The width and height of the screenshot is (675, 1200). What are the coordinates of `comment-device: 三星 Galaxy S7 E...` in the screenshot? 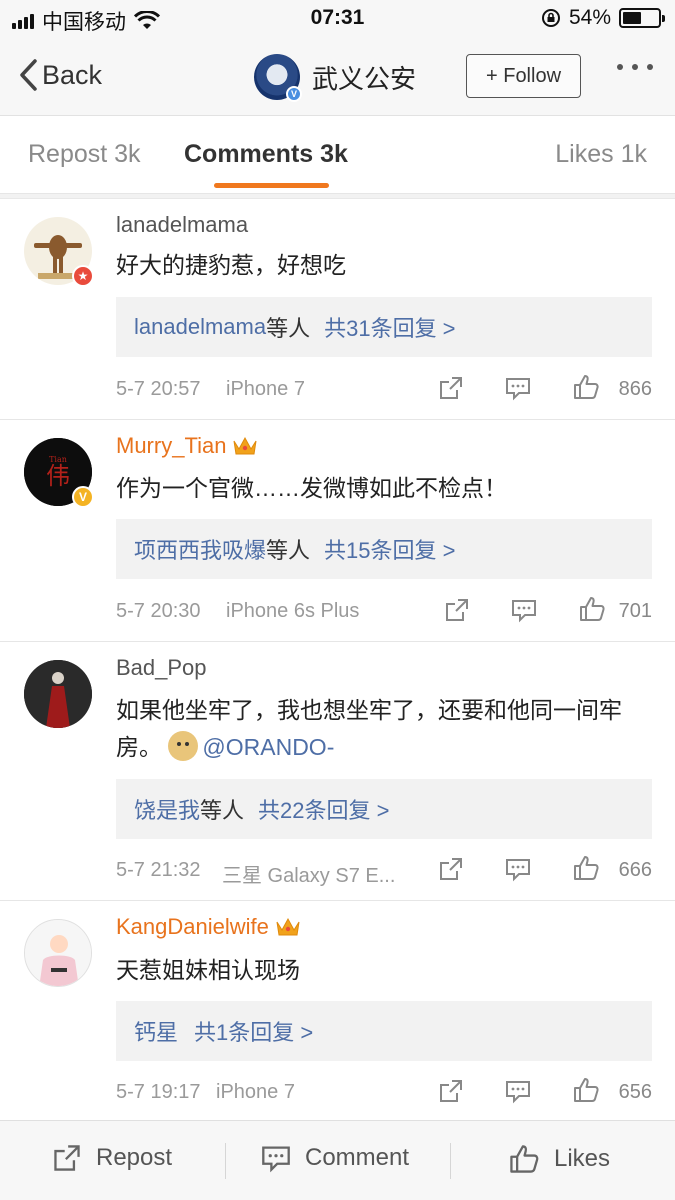 It's located at (309, 876).